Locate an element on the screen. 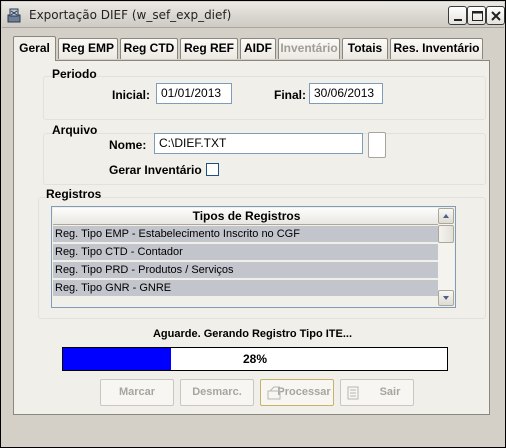 Image resolution: width=506 pixels, height=448 pixels. maximize-icon is located at coordinates (477, 16).